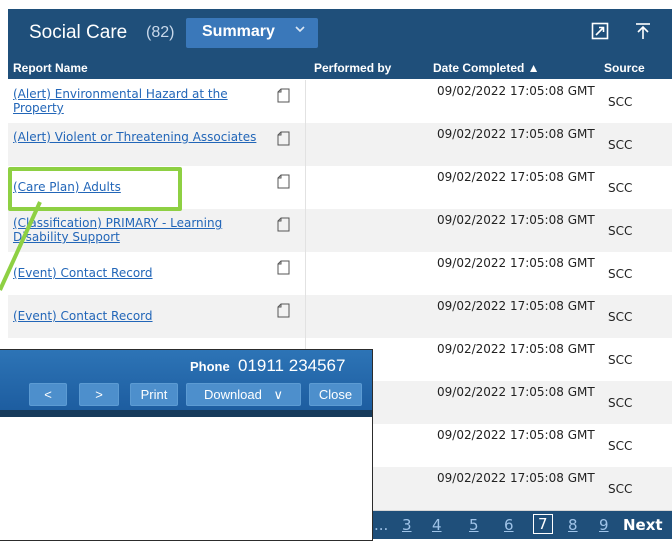  I want to click on previous-button: <, so click(48, 394).